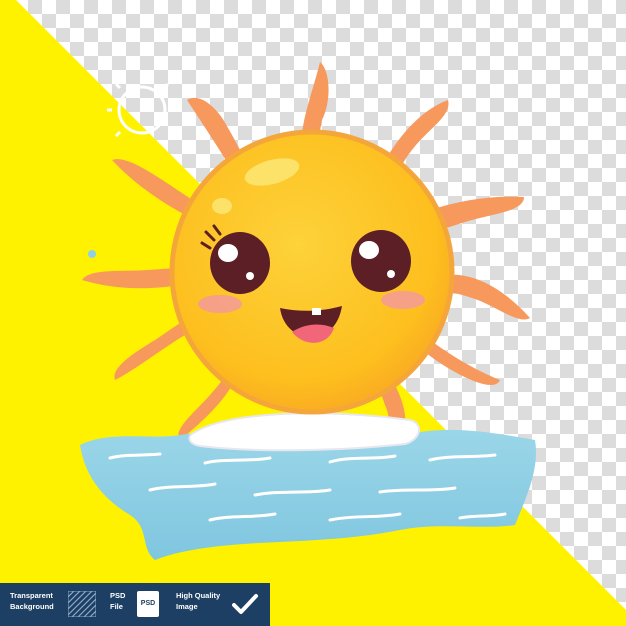 The image size is (626, 626). What do you see at coordinates (222, 206) in the screenshot?
I see `sun-highlight-small` at bounding box center [222, 206].